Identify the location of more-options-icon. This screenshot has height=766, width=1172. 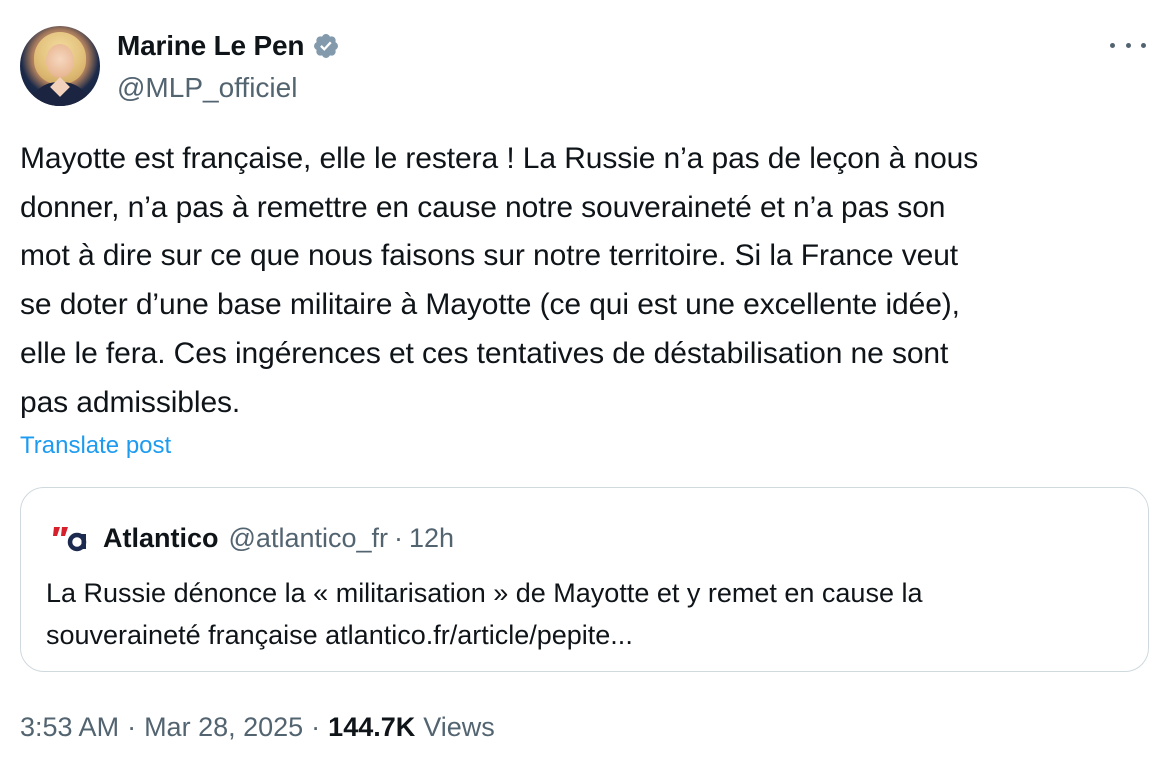
(1128, 45).